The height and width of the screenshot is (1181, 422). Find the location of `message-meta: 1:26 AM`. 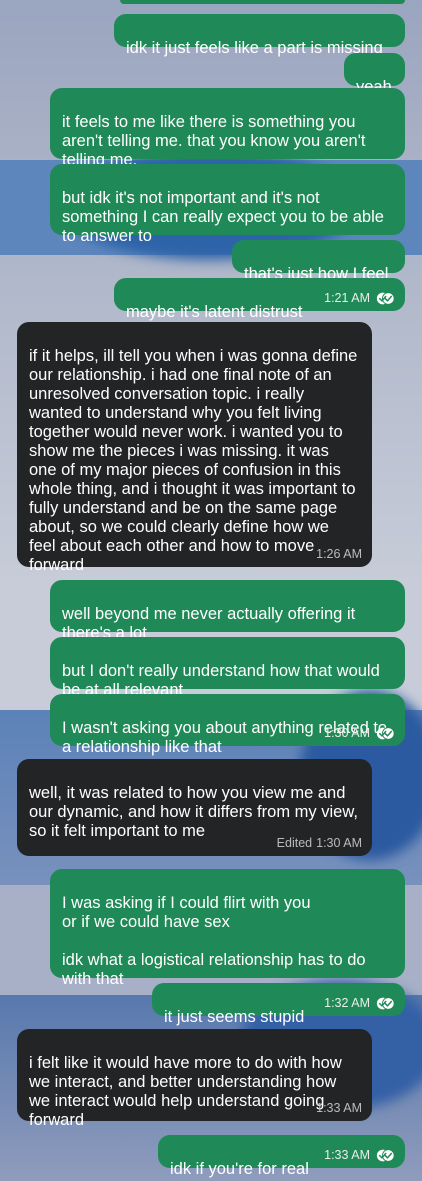

message-meta: 1:26 AM is located at coordinates (339, 554).